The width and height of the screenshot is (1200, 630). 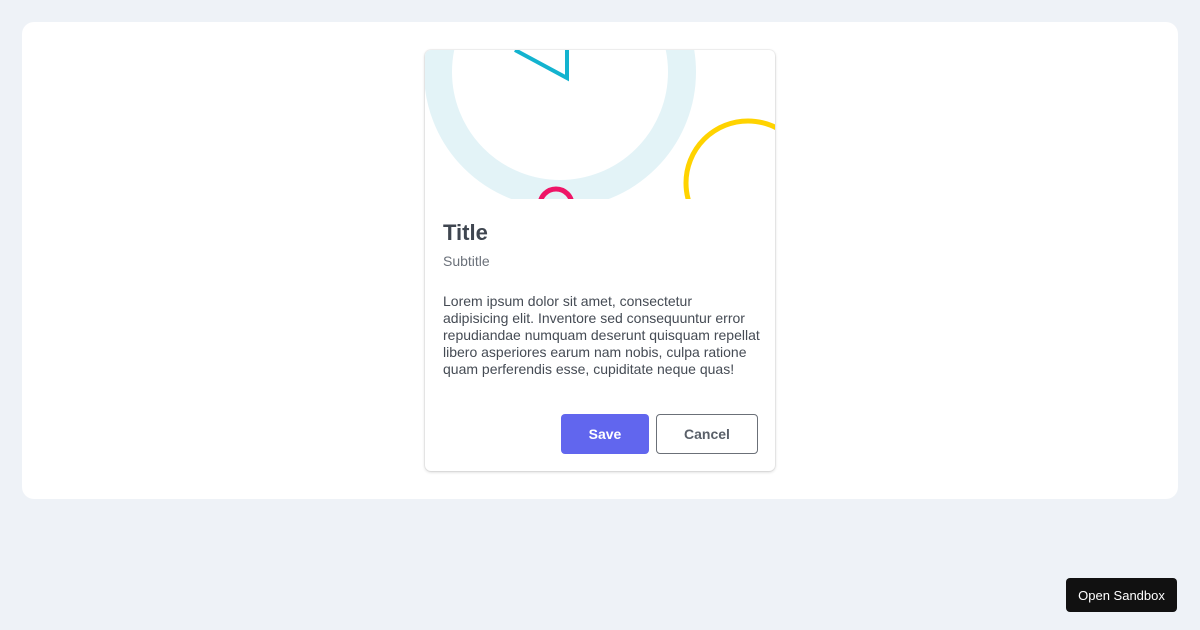 I want to click on save-button: Save, so click(x=605, y=434).